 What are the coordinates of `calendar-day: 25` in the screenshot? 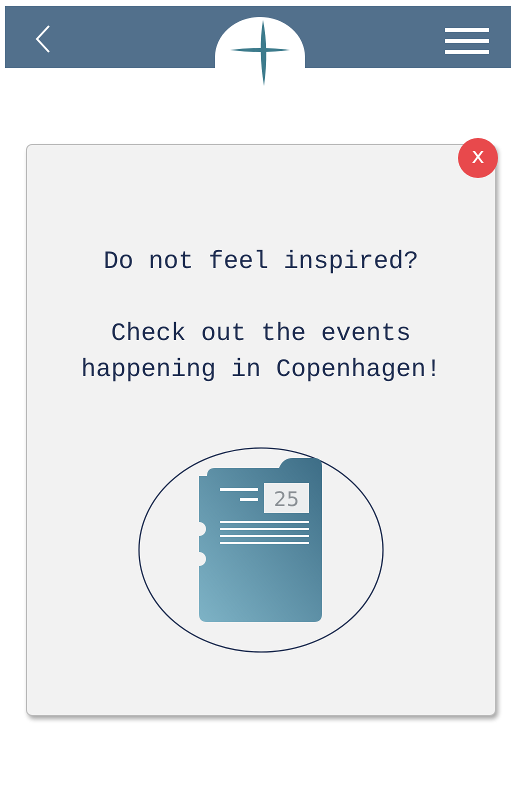 It's located at (287, 499).